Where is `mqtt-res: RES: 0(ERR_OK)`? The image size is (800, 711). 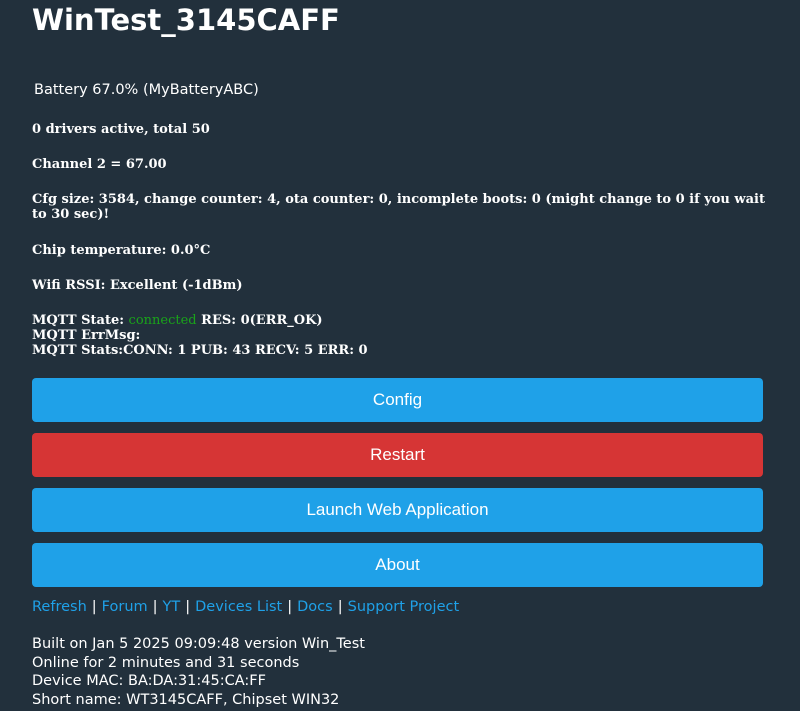 mqtt-res: RES: 0(ERR_OK) is located at coordinates (262, 320).